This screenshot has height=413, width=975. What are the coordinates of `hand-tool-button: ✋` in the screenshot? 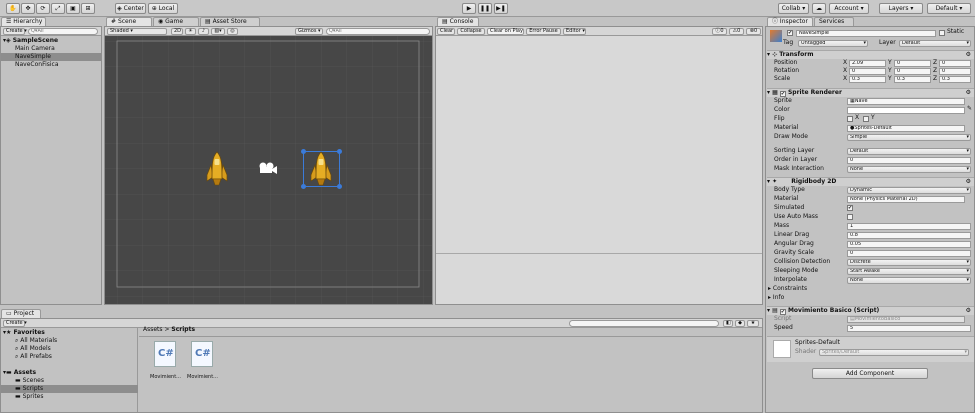 It's located at (13, 8).